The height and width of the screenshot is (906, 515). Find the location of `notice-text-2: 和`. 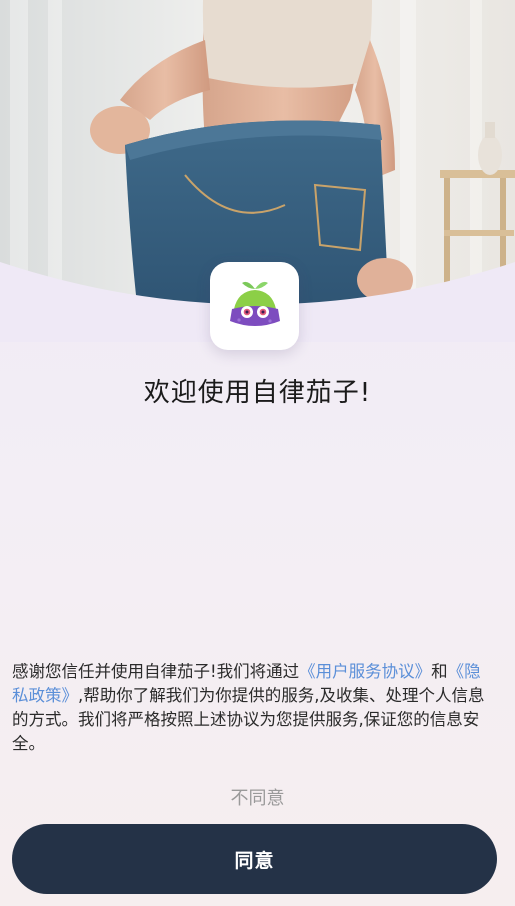

notice-text-2: 和 is located at coordinates (439, 671).